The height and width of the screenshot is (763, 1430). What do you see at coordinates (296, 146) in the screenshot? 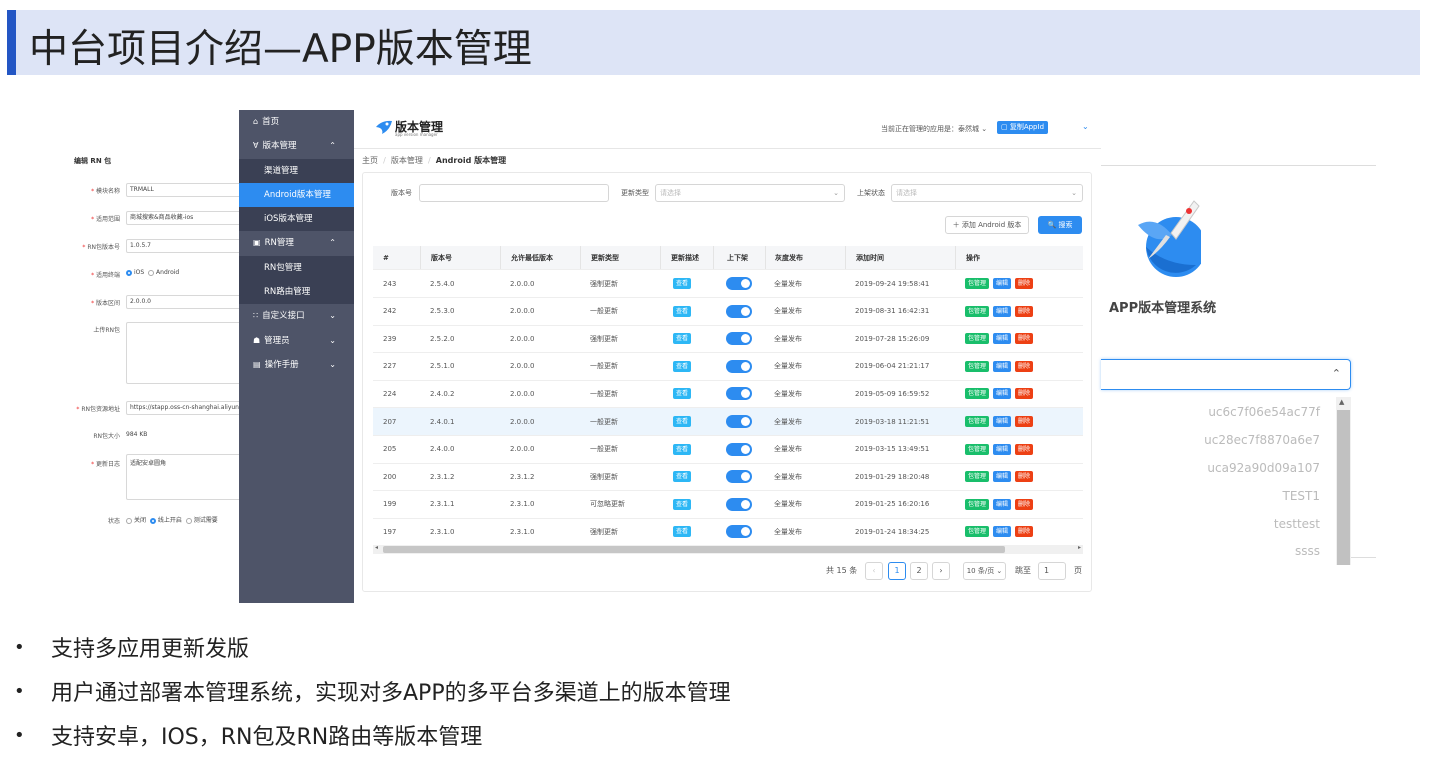
I see `sidebar-item-version-mgmt: ∀ 版本管理 ⌃` at bounding box center [296, 146].